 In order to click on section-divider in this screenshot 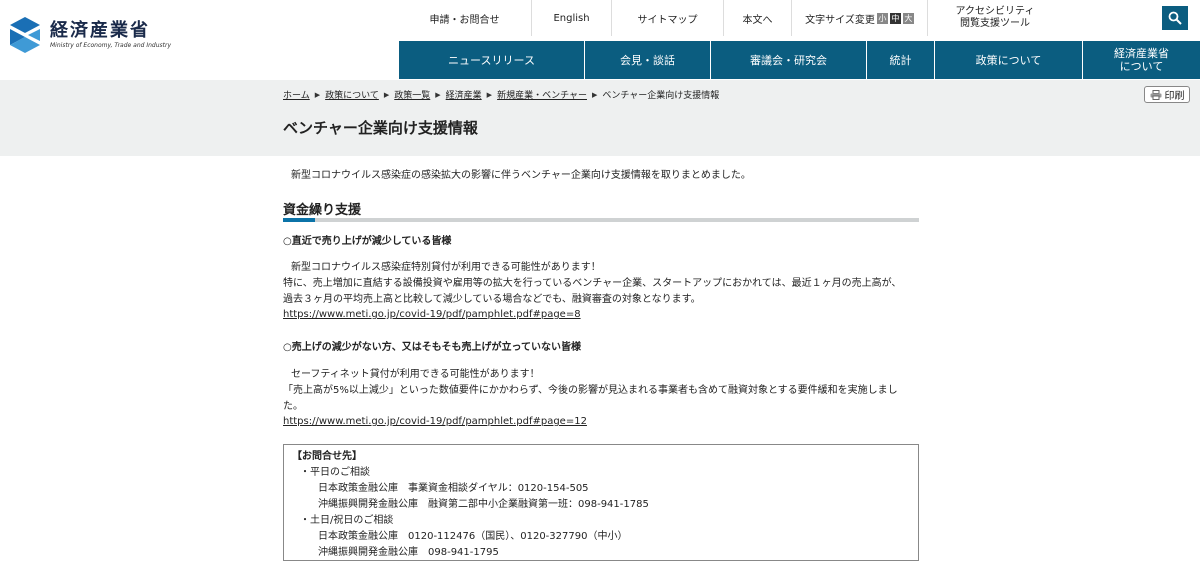, I will do `click(601, 220)`.